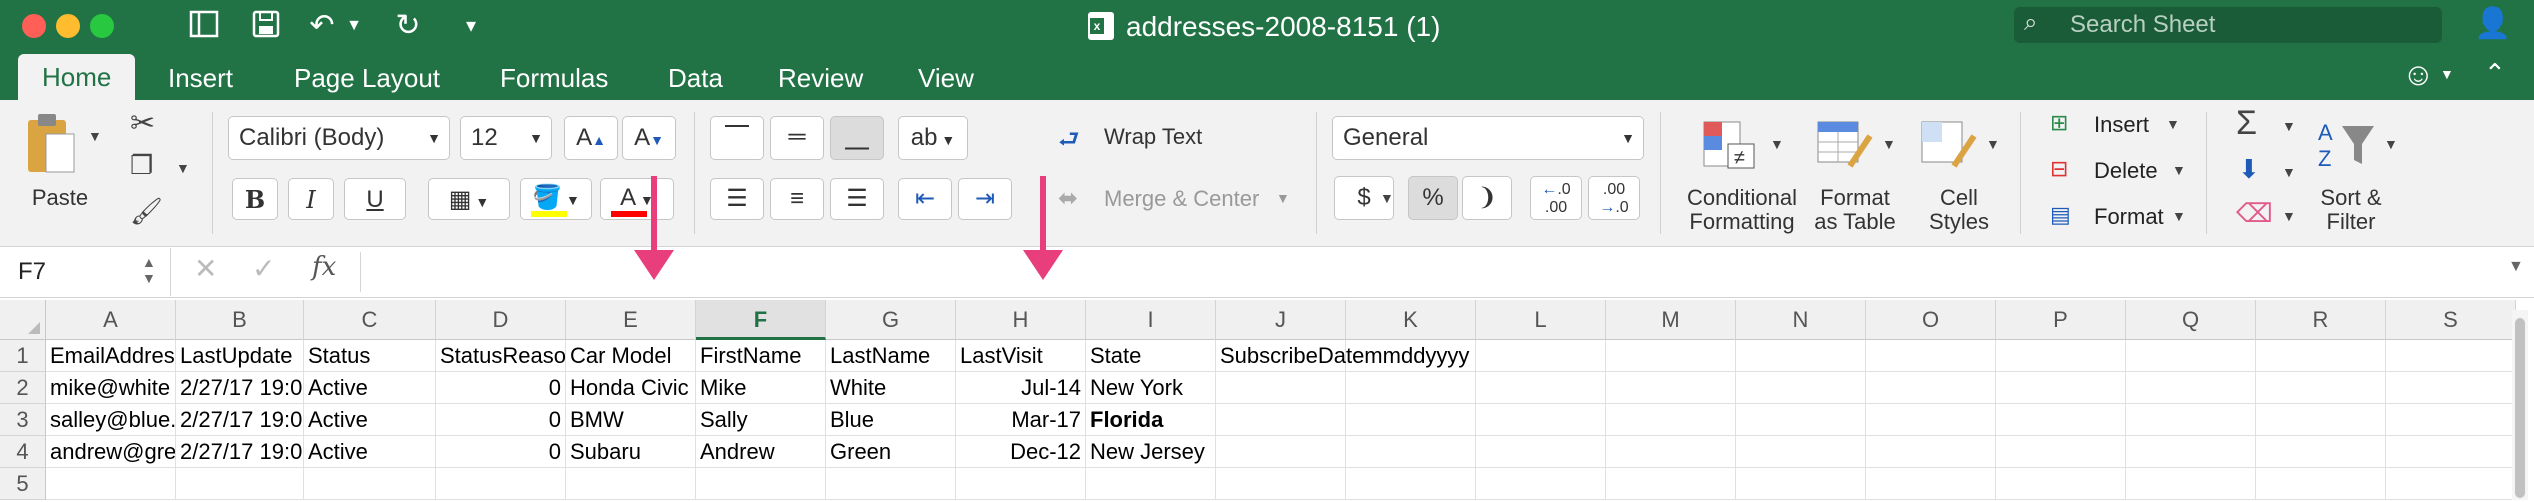 The image size is (2534, 502). I want to click on cell-n2, so click(1801, 388).